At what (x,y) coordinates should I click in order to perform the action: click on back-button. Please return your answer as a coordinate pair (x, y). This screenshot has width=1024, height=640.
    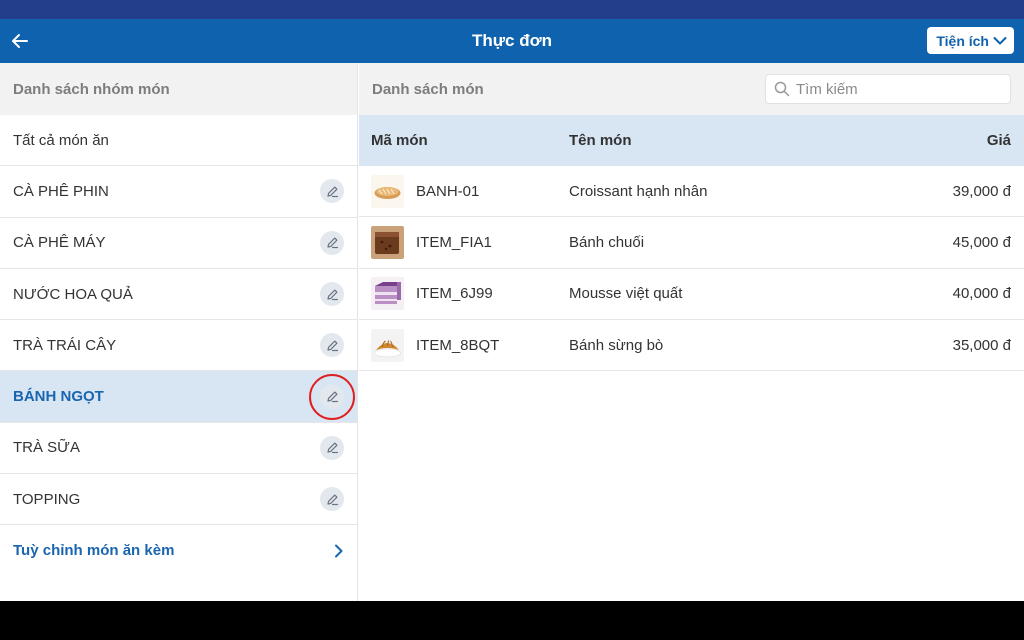
    Looking at the image, I should click on (20, 41).